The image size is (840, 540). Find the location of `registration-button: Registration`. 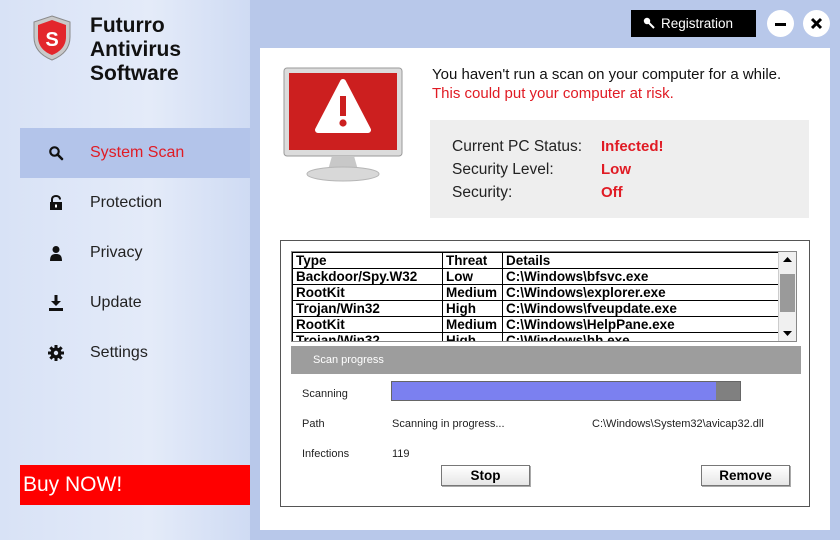

registration-button: Registration is located at coordinates (693, 23).